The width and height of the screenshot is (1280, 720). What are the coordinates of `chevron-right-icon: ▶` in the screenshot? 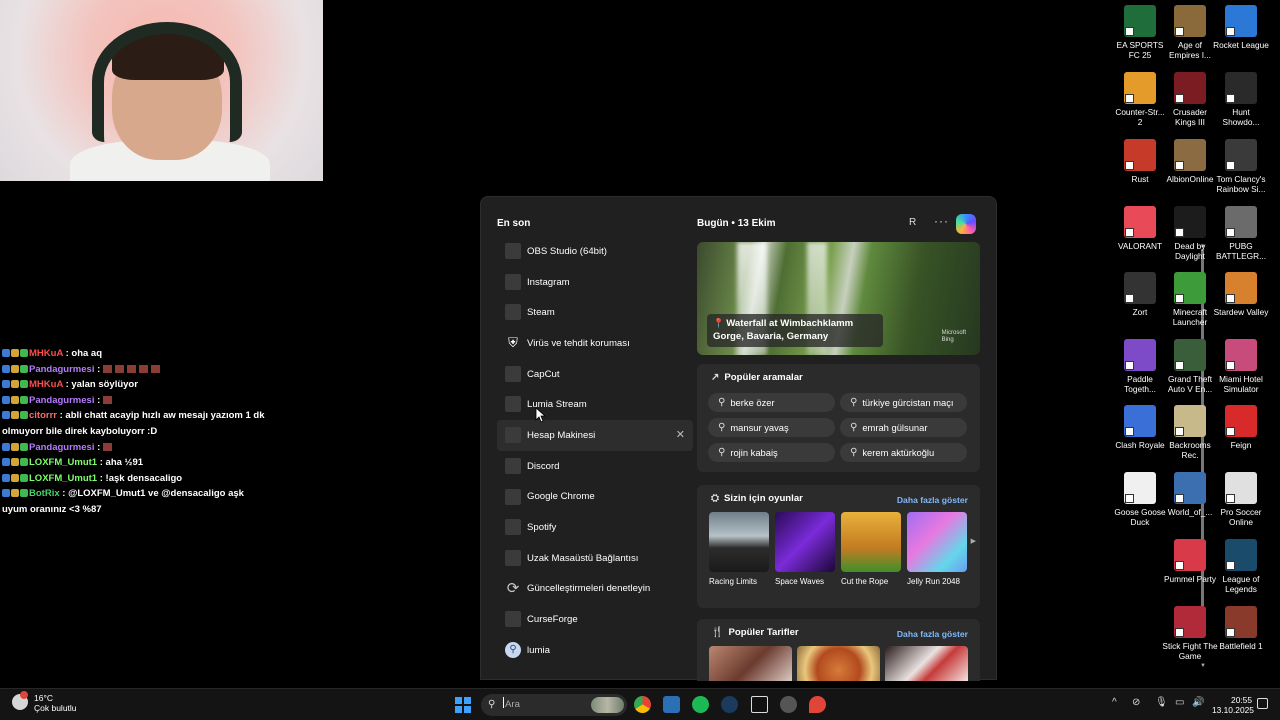 It's located at (973, 541).